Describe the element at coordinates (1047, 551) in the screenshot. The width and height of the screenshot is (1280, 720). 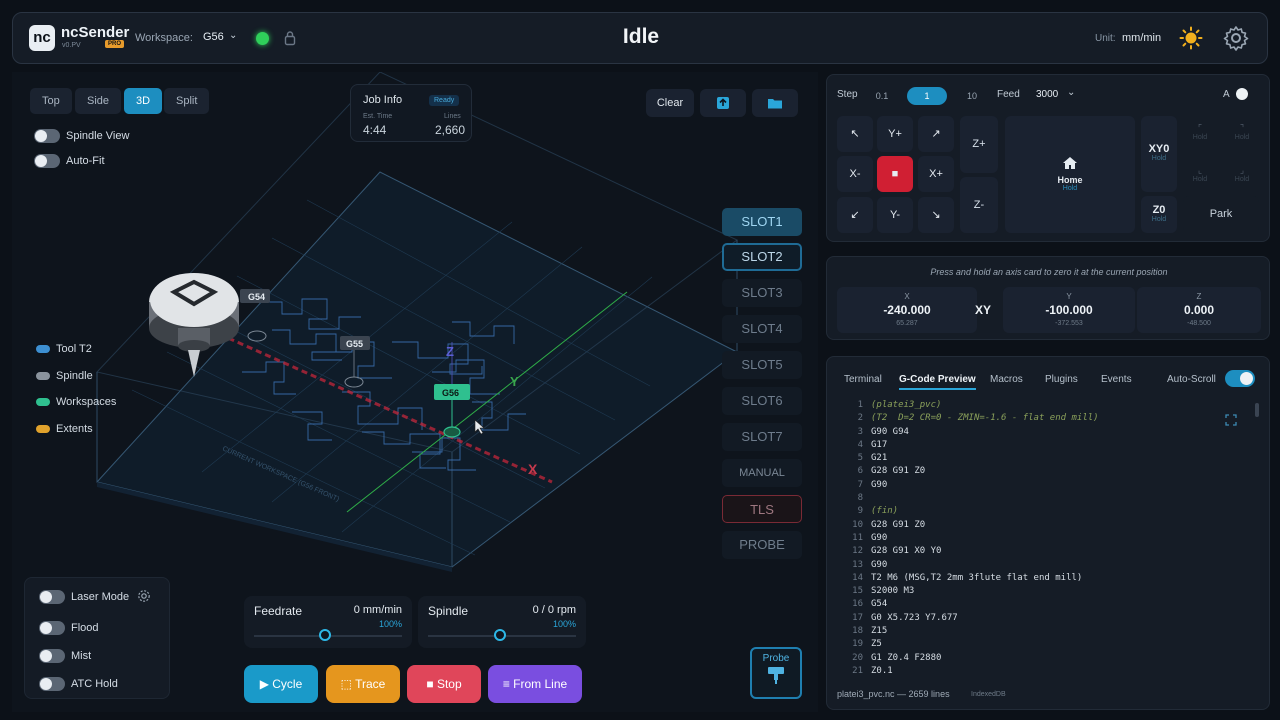
I see `gcode-line: 12 G28 G91 X0 Y0` at that location.